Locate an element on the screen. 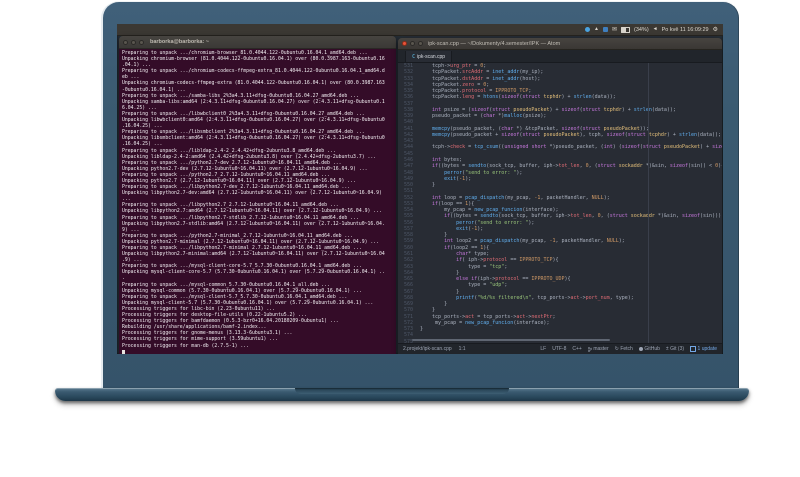 This screenshot has height=477, width=800. status-grammar: C++ is located at coordinates (576, 349).